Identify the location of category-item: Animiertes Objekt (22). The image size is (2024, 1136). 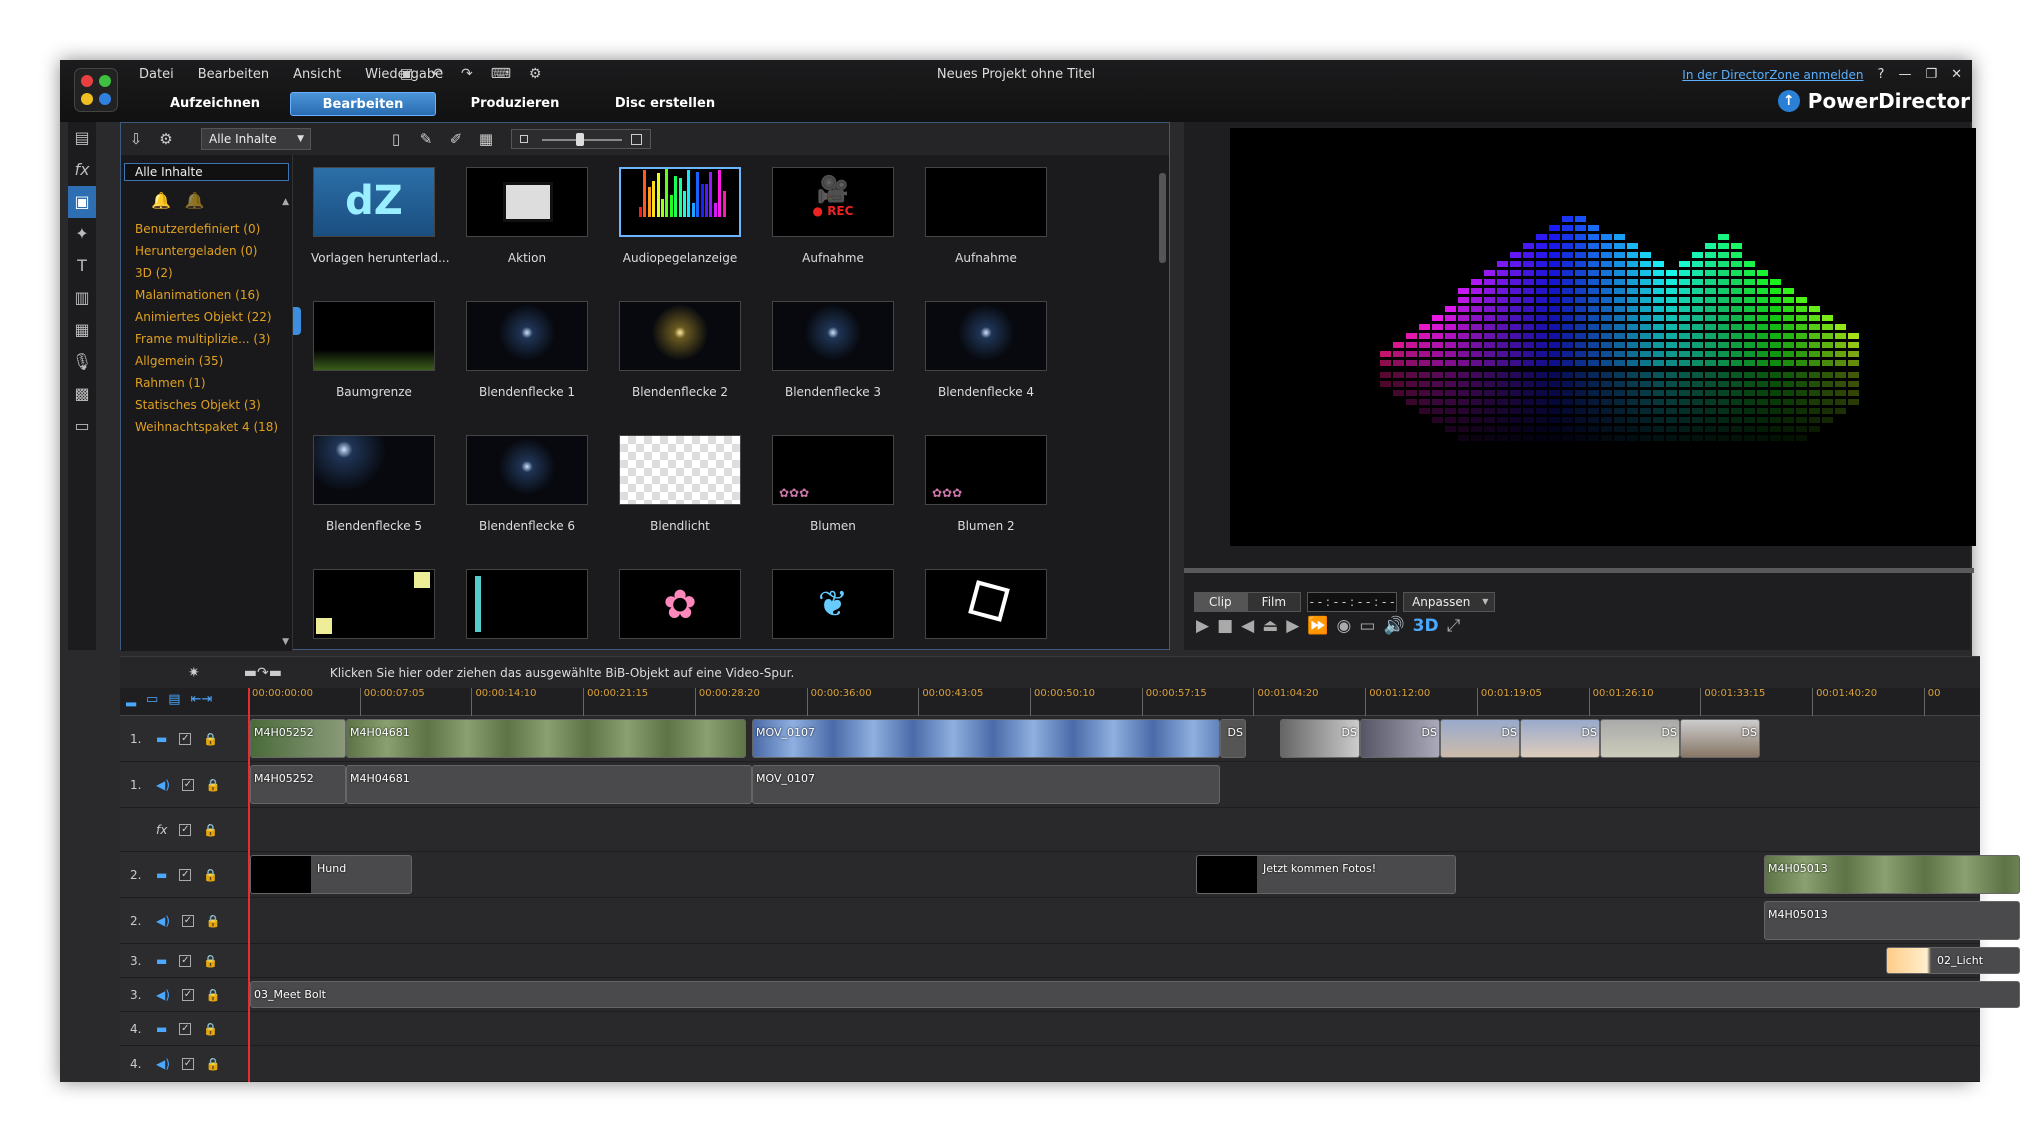
(213, 317).